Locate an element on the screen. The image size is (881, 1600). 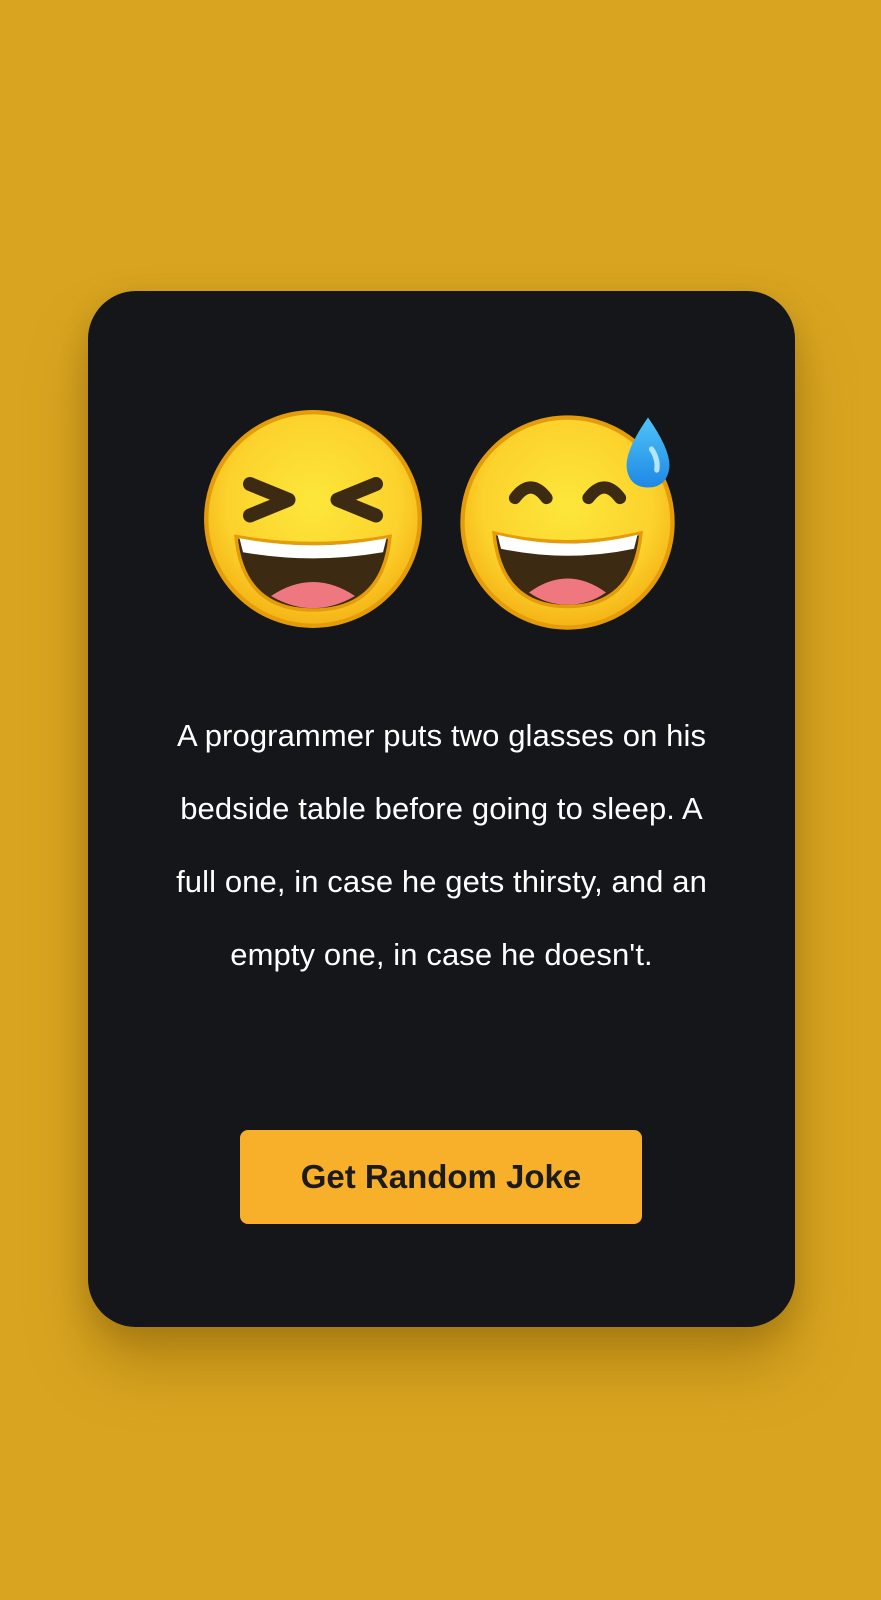
emoji-row is located at coordinates (441, 522).